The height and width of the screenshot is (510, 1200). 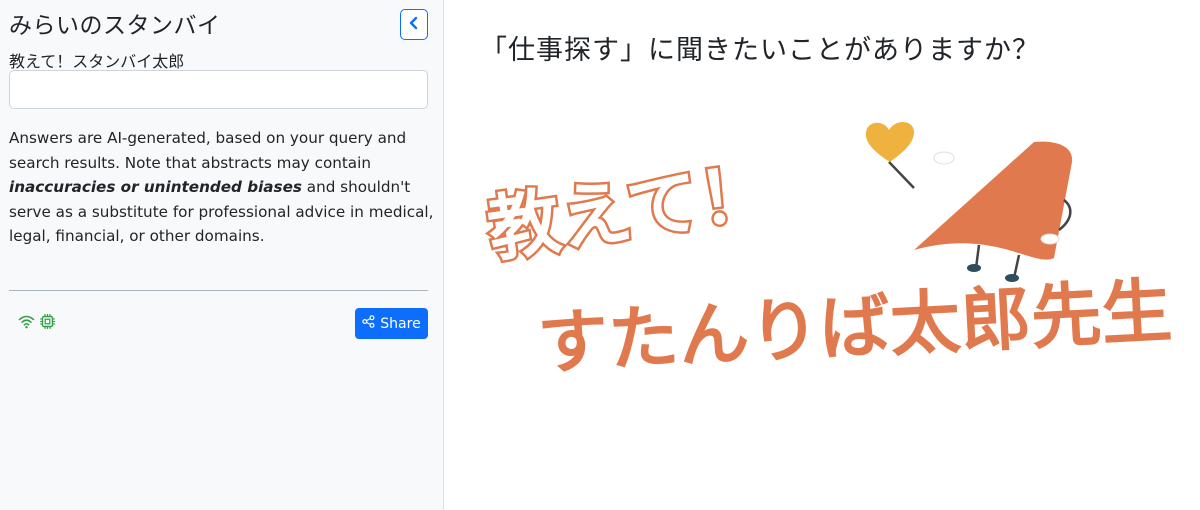 What do you see at coordinates (37, 323) in the screenshot?
I see `status-icons` at bounding box center [37, 323].